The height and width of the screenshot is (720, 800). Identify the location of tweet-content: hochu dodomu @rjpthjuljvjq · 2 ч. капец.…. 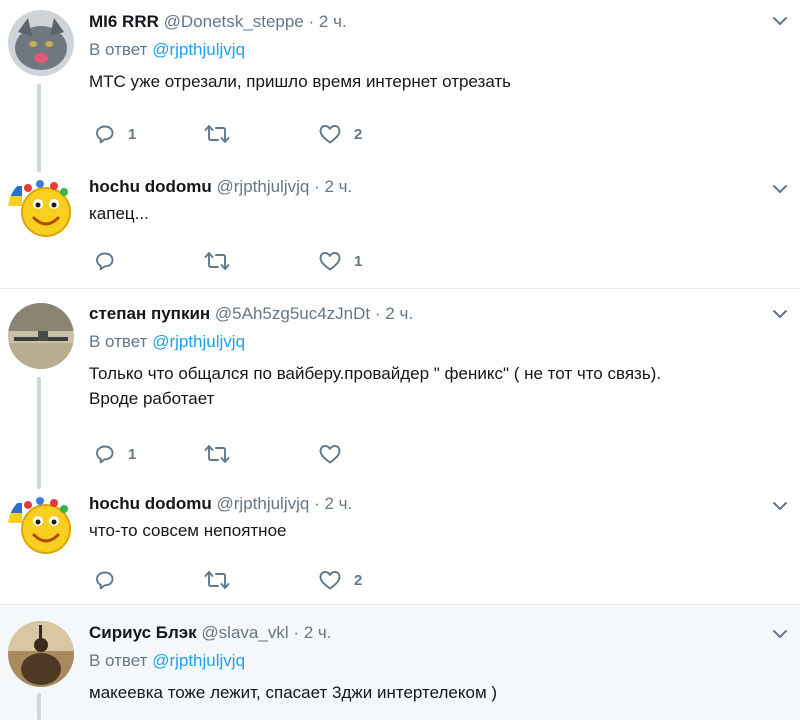
(424, 201).